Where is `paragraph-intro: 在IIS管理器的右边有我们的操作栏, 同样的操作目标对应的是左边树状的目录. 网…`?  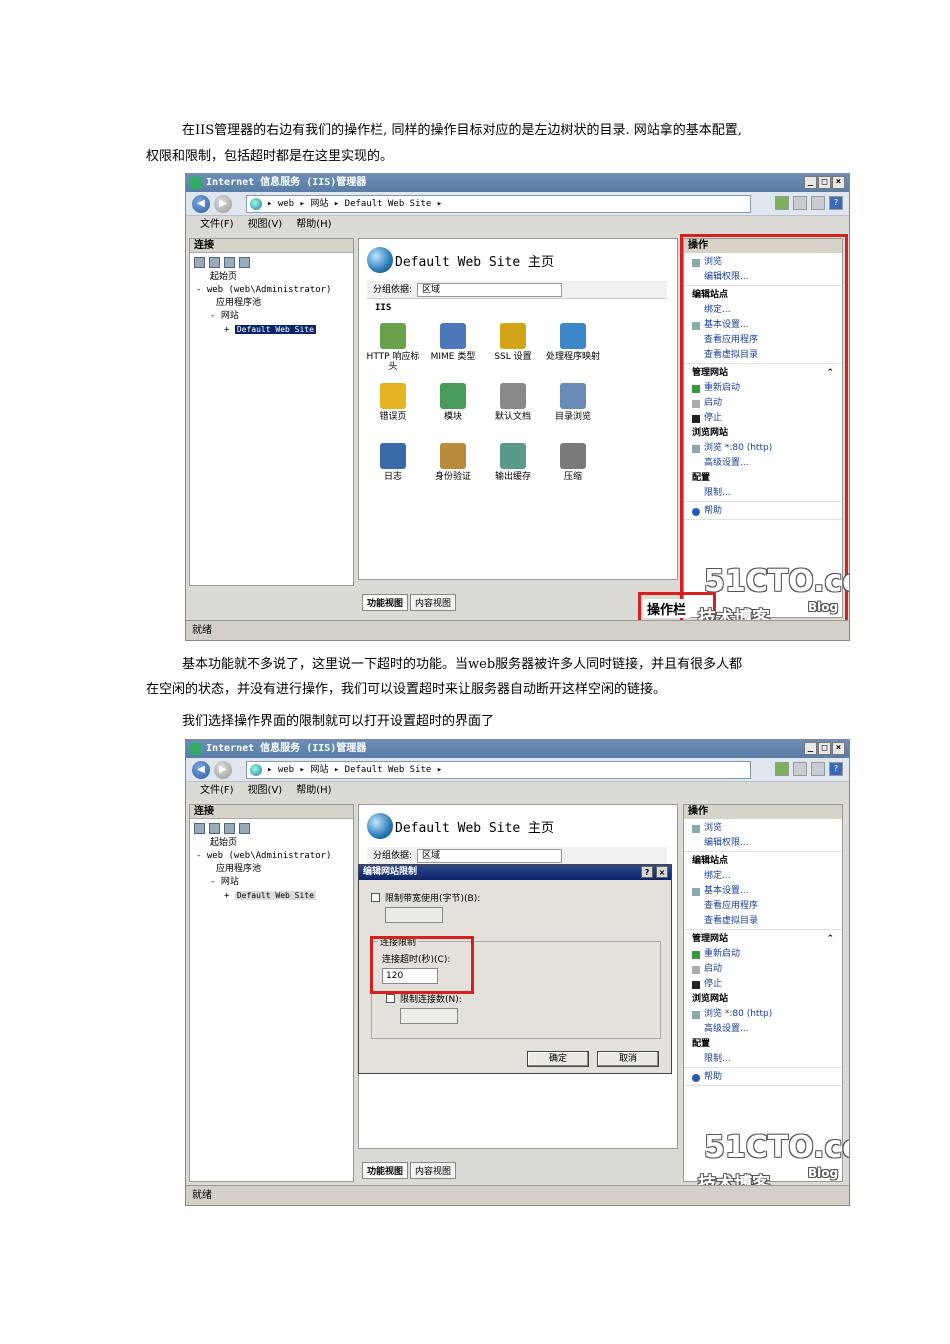
paragraph-intro: 在IIS管理器的右边有我们的操作栏, 同样的操作目标对应的是左边树状的目录. 网… is located at coordinates (481, 131).